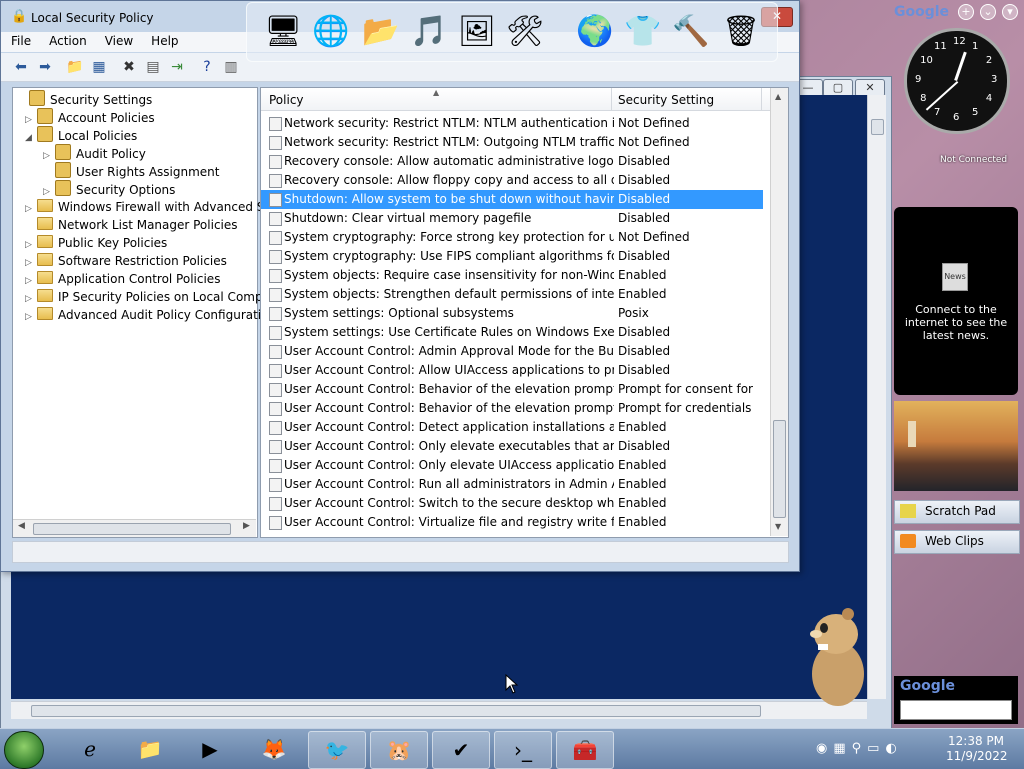 This screenshot has height=769, width=1024. What do you see at coordinates (283, 32) in the screenshot?
I see `monitor-icon: 🖥` at bounding box center [283, 32].